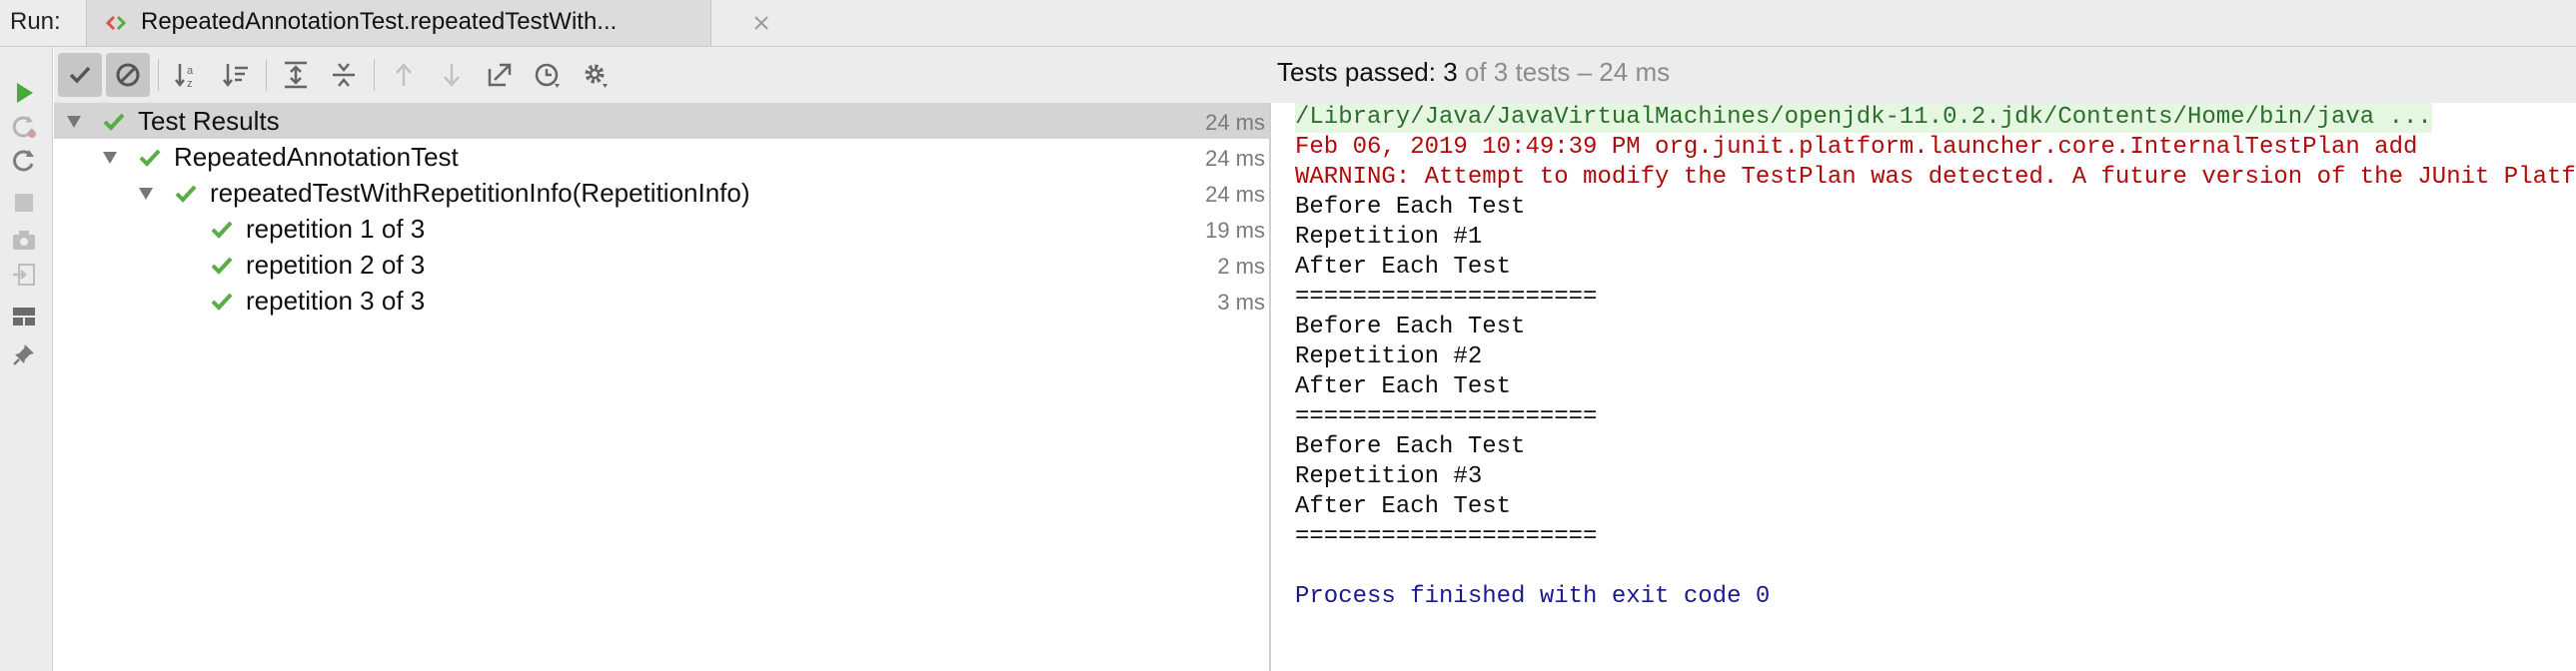 The width and height of the screenshot is (2576, 671). I want to click on previous-failed-test-button, so click(404, 75).